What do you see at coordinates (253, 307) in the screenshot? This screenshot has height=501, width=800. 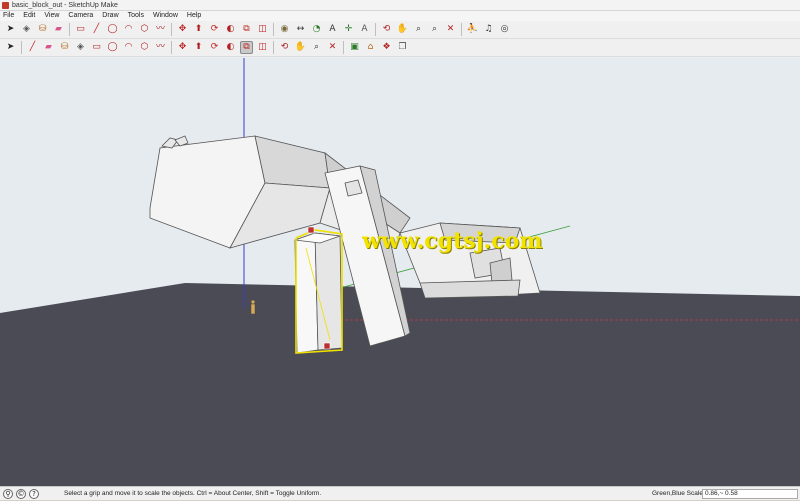 I see `scale-figure` at bounding box center [253, 307].